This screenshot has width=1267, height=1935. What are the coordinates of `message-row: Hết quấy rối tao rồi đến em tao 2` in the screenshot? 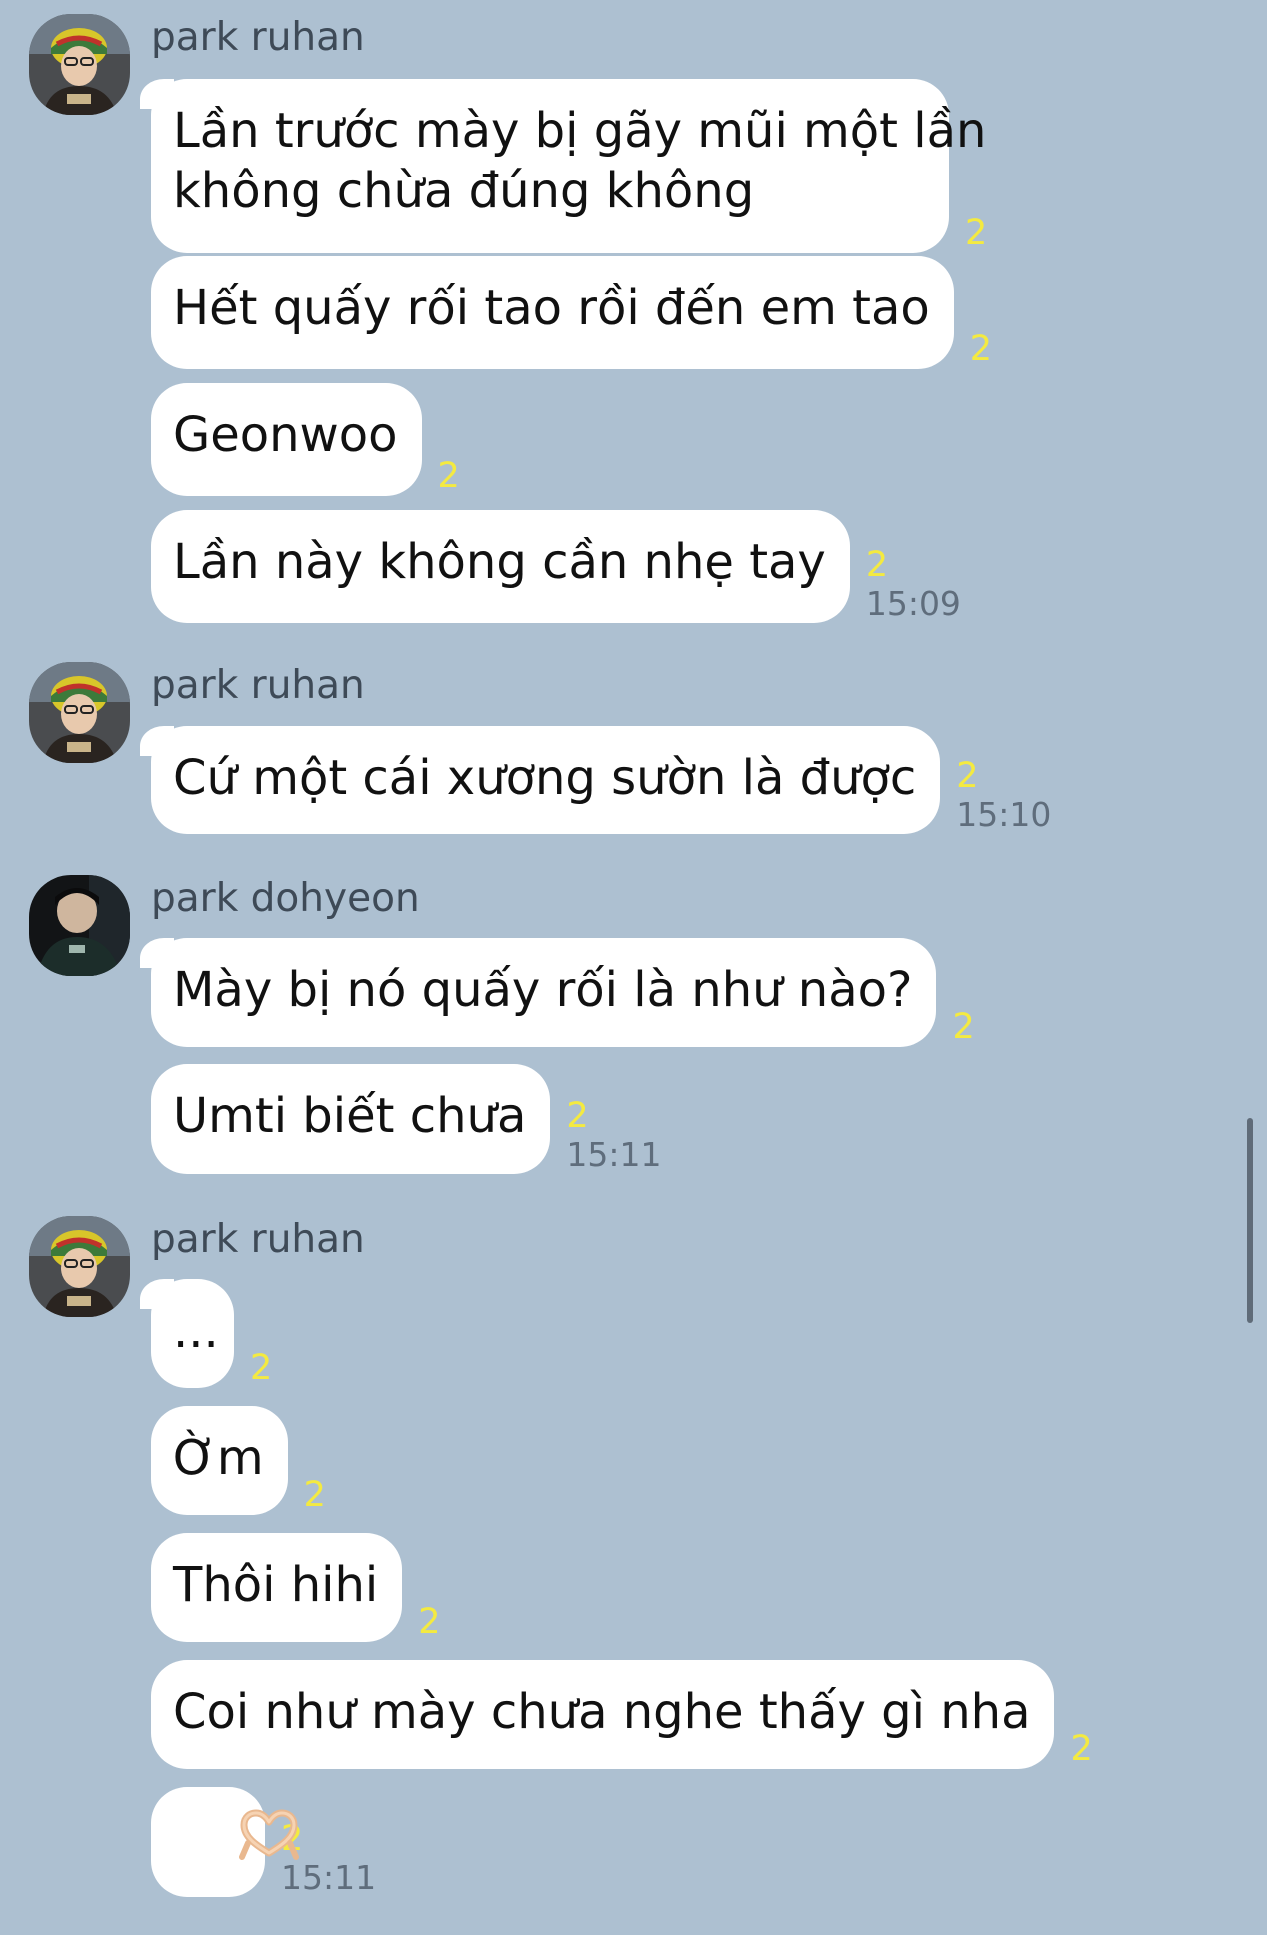 It's located at (571, 312).